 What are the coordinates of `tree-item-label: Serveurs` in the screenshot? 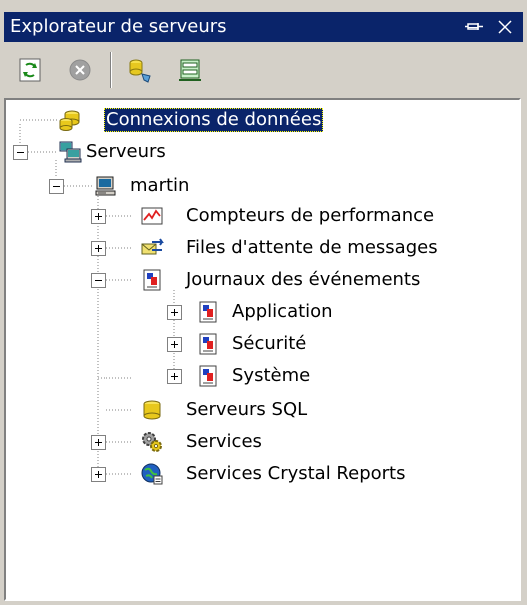 It's located at (126, 151).